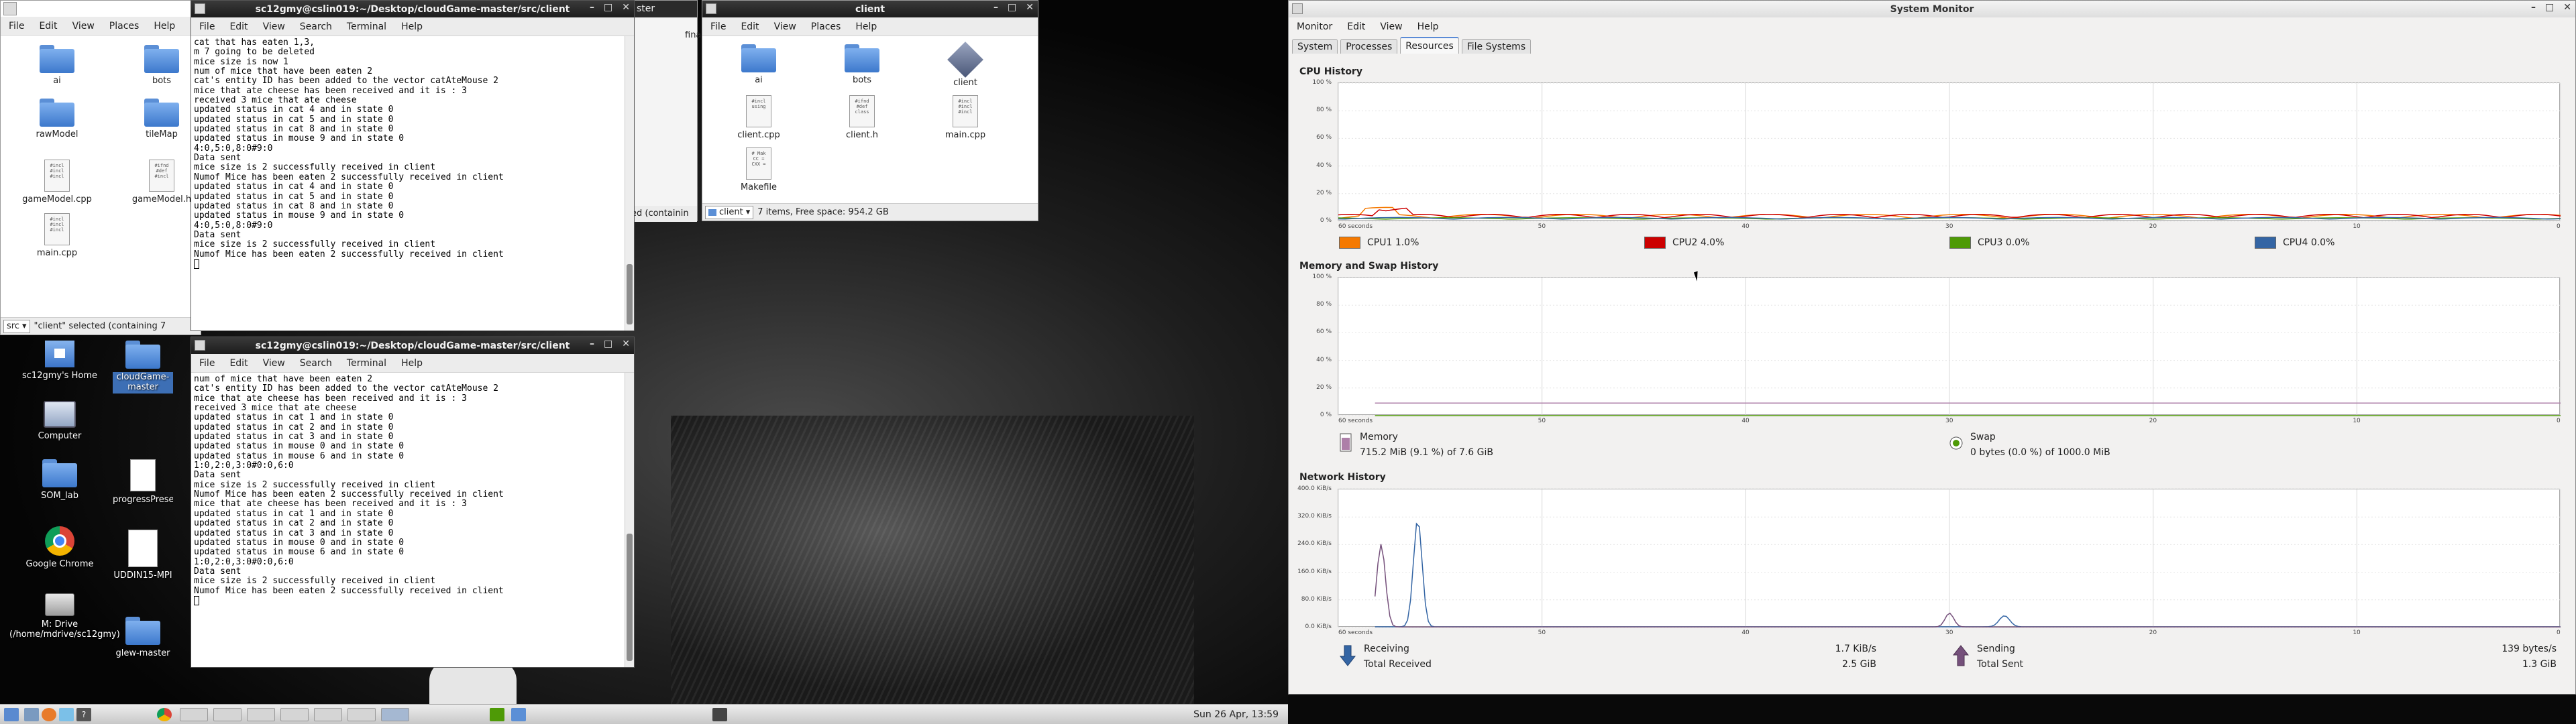 The image size is (2576, 724). Describe the element at coordinates (965, 65) in the screenshot. I see `file-client-executable: client` at that location.